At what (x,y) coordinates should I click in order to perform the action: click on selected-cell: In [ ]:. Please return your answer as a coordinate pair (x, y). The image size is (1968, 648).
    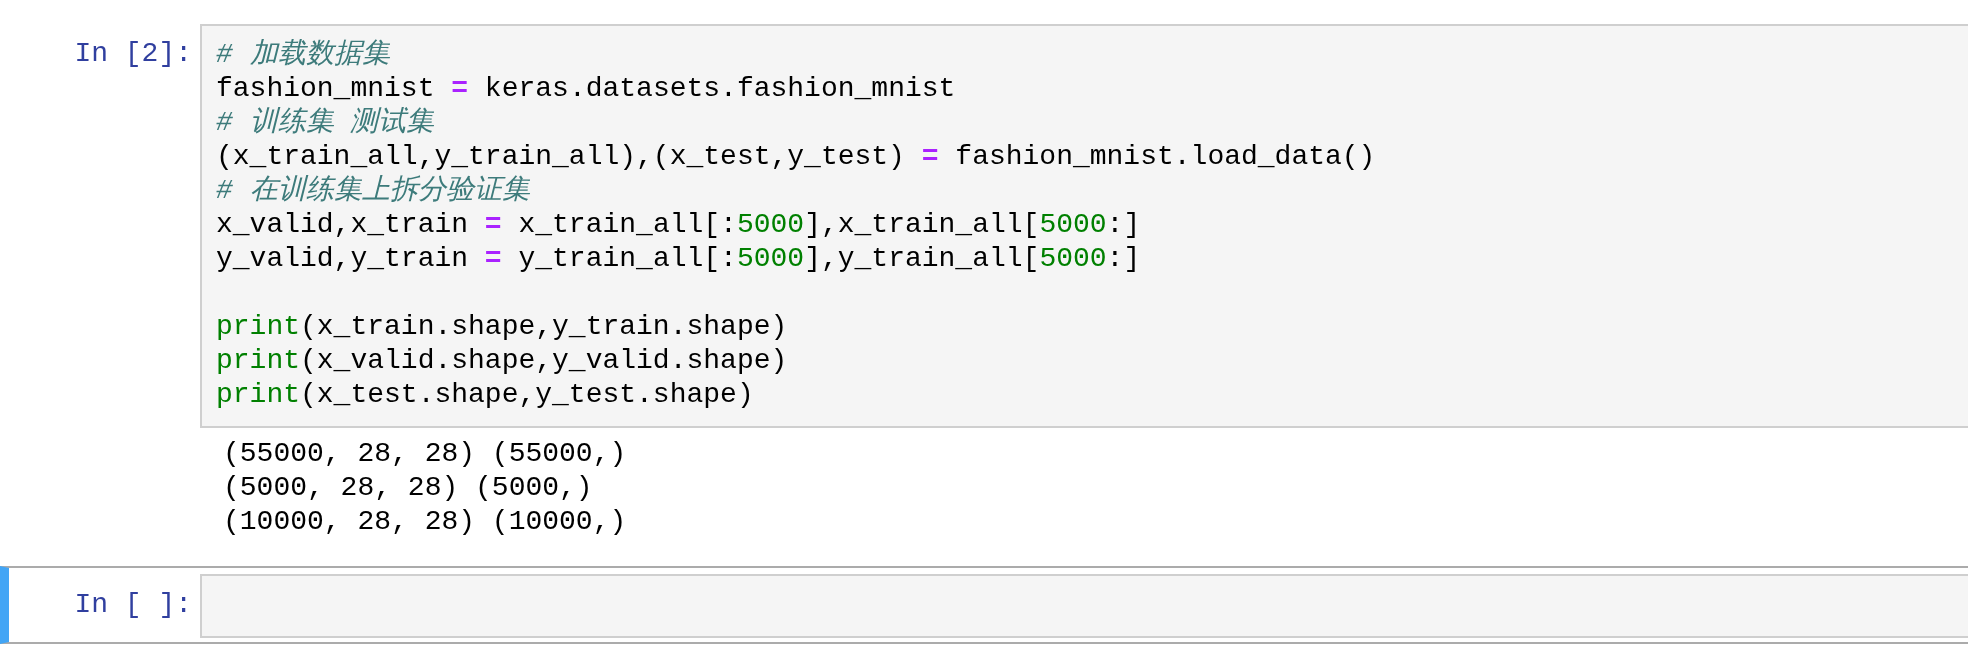
    Looking at the image, I should click on (984, 605).